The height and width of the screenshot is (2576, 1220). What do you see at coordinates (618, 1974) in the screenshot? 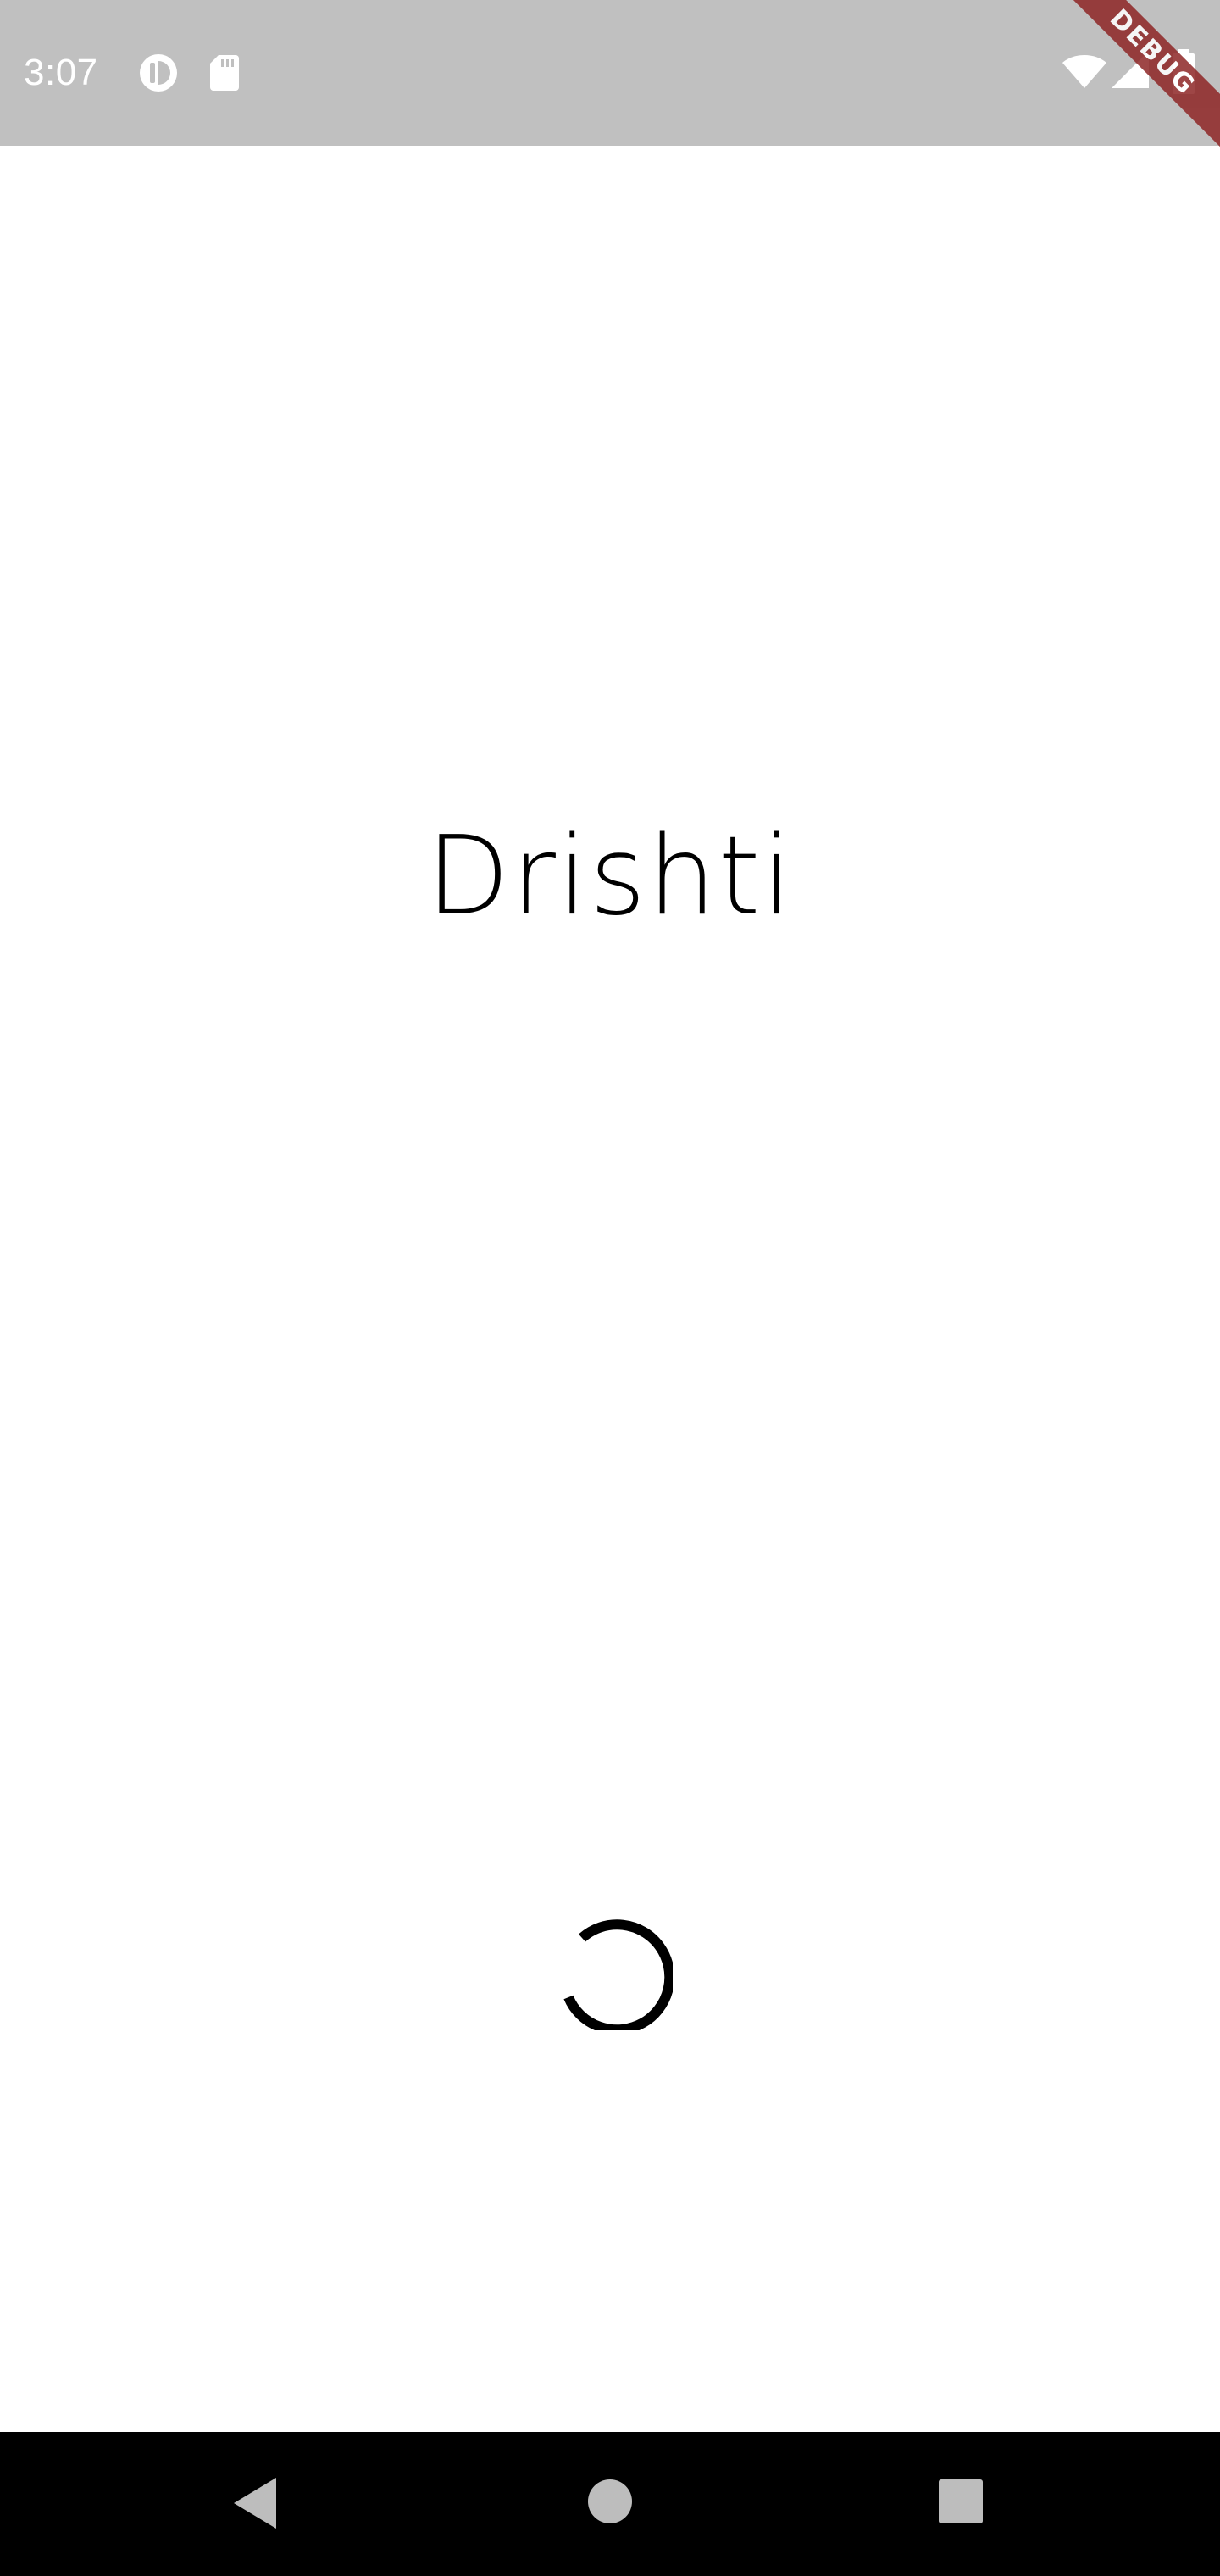
I see `loading-spinner-icon` at bounding box center [618, 1974].